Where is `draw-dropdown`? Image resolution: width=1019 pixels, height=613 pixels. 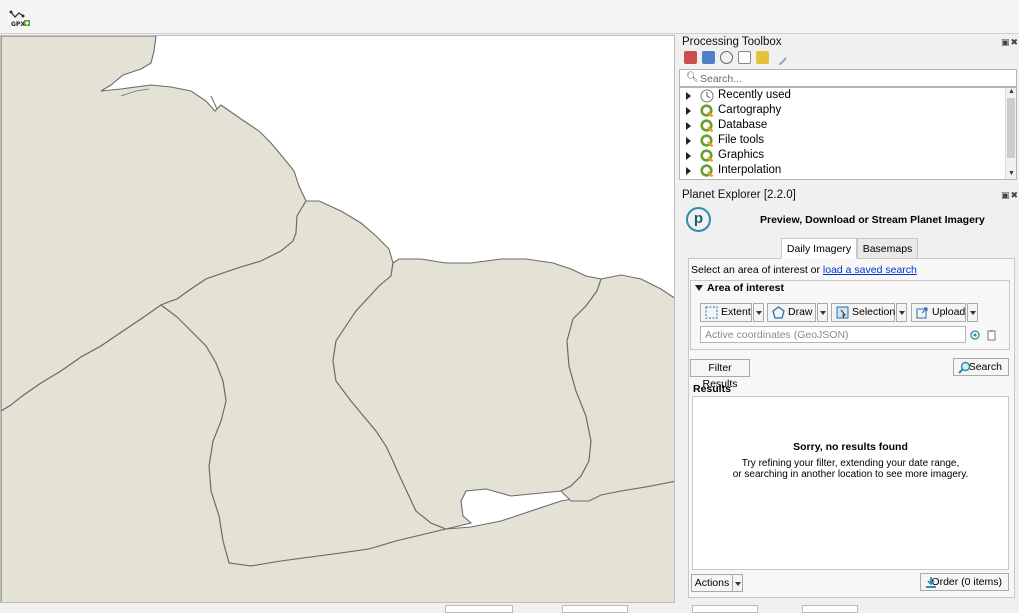 draw-dropdown is located at coordinates (822, 312).